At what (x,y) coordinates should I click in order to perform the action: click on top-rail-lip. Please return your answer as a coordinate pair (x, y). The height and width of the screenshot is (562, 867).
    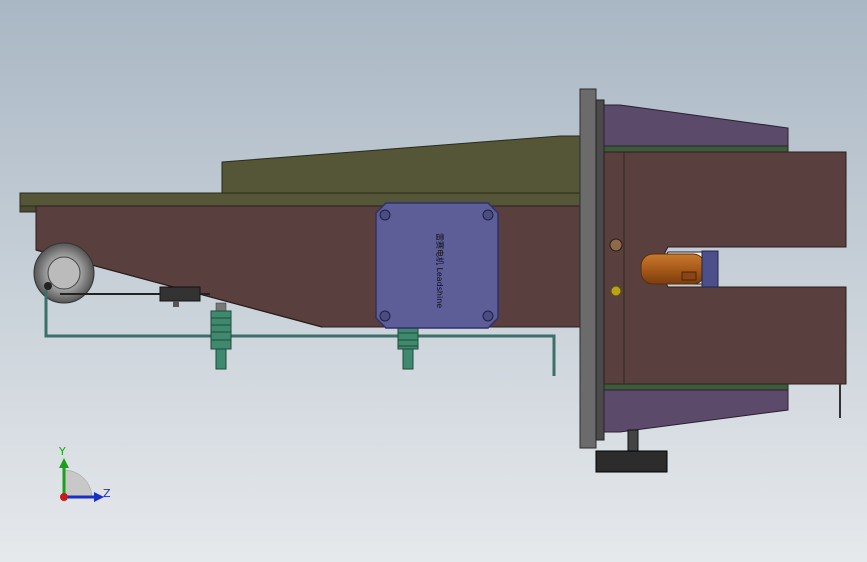
    Looking at the image, I should click on (28, 209).